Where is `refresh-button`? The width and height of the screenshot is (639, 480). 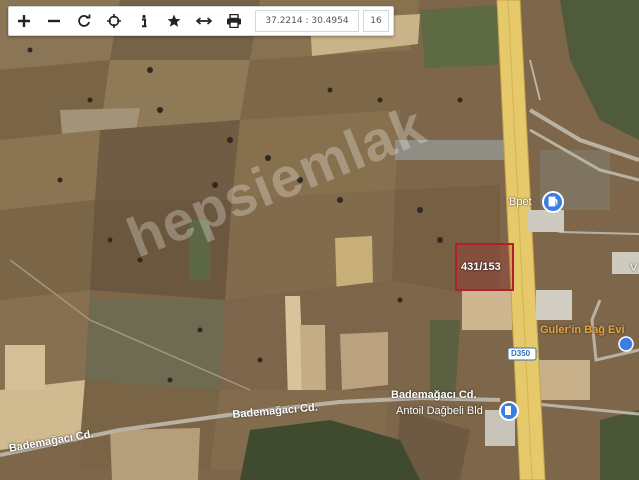
refresh-button is located at coordinates (84, 21).